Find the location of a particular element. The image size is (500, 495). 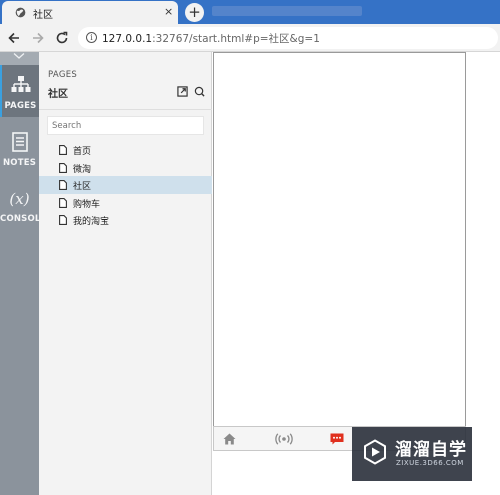

rail-item-pages: PAGES is located at coordinates (19, 91).